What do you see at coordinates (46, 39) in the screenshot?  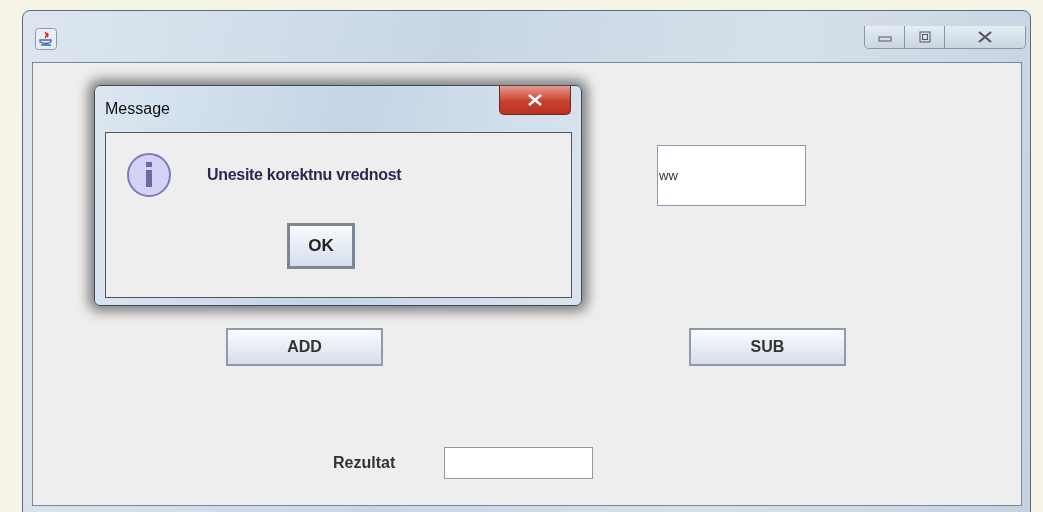 I see `cup-icon` at bounding box center [46, 39].